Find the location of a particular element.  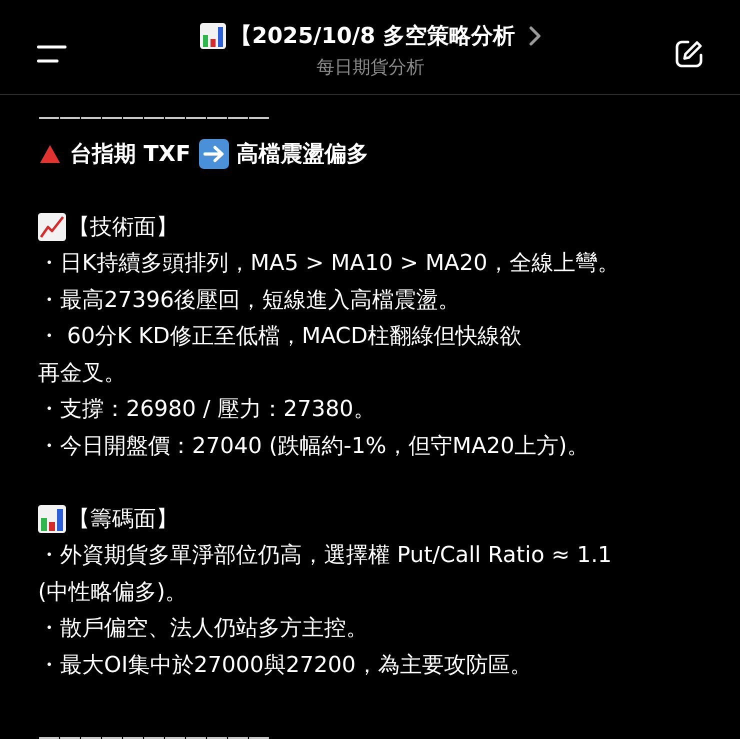

chat-subtitle: 每日期貨分析 is located at coordinates (370, 67).